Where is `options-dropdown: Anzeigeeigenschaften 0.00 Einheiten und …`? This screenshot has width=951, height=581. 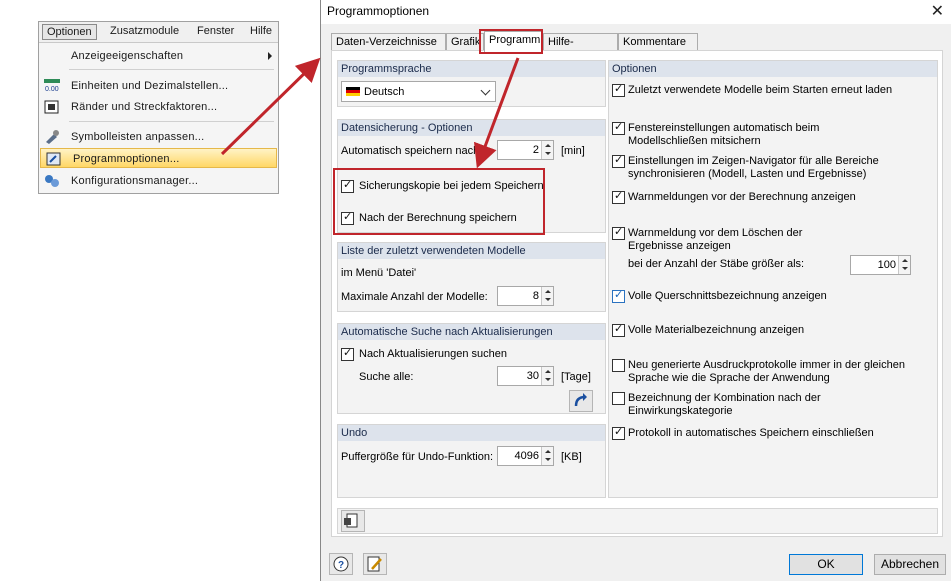
options-dropdown: Anzeigeeigenschaften 0.00 Einheiten und … is located at coordinates (158, 117).